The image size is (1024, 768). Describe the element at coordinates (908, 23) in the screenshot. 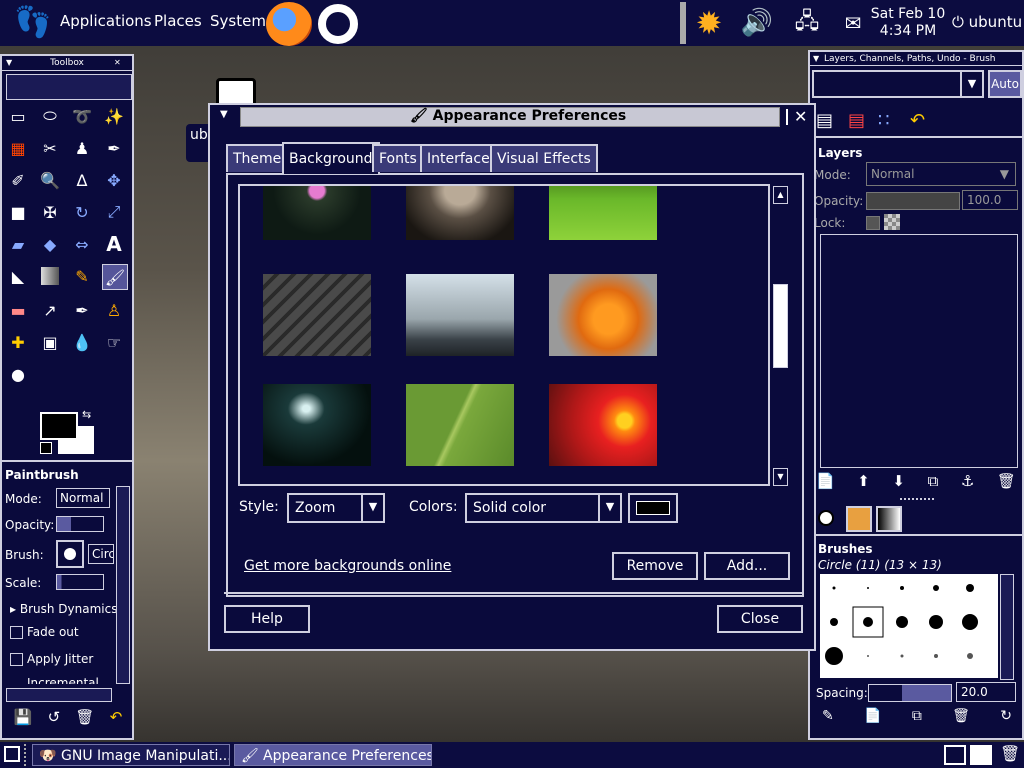

I see `clock: Sat Feb 10 4:34 PM` at that location.